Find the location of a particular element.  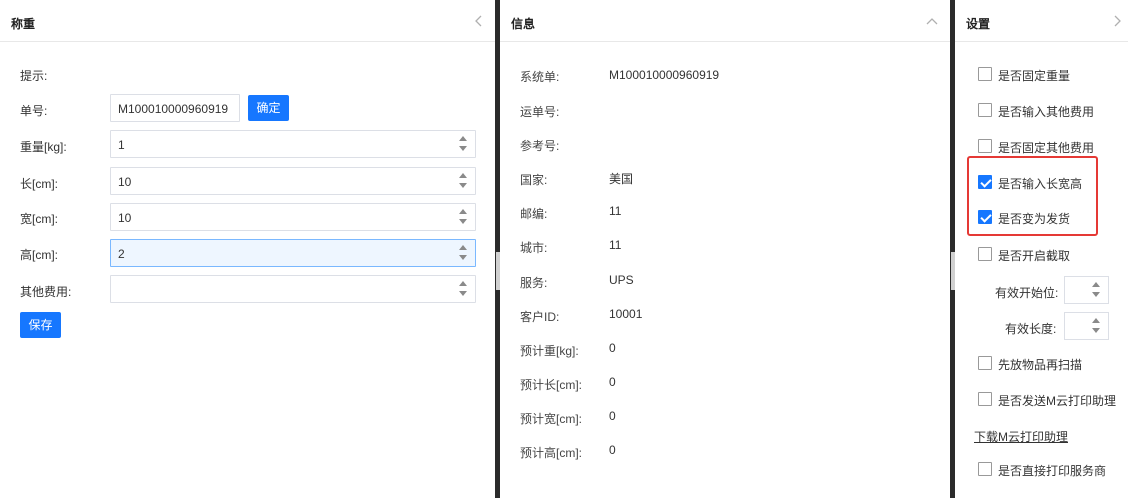

save-button: 保存 is located at coordinates (40, 325).